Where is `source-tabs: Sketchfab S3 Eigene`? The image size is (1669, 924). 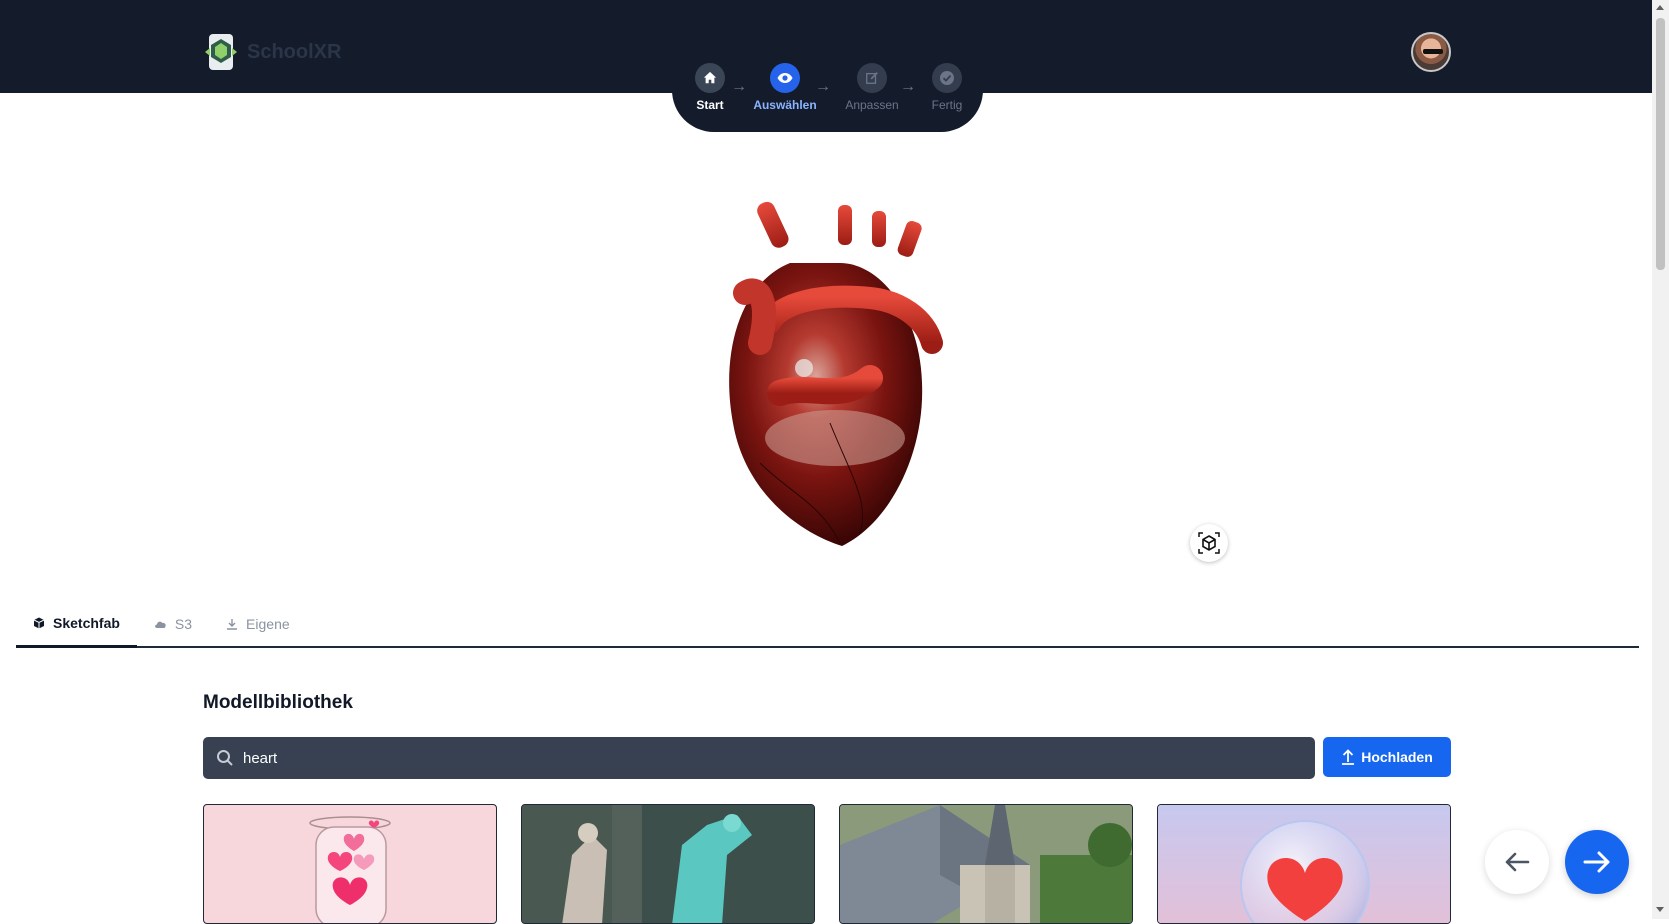 source-tabs: Sketchfab S3 Eigene is located at coordinates (827, 624).